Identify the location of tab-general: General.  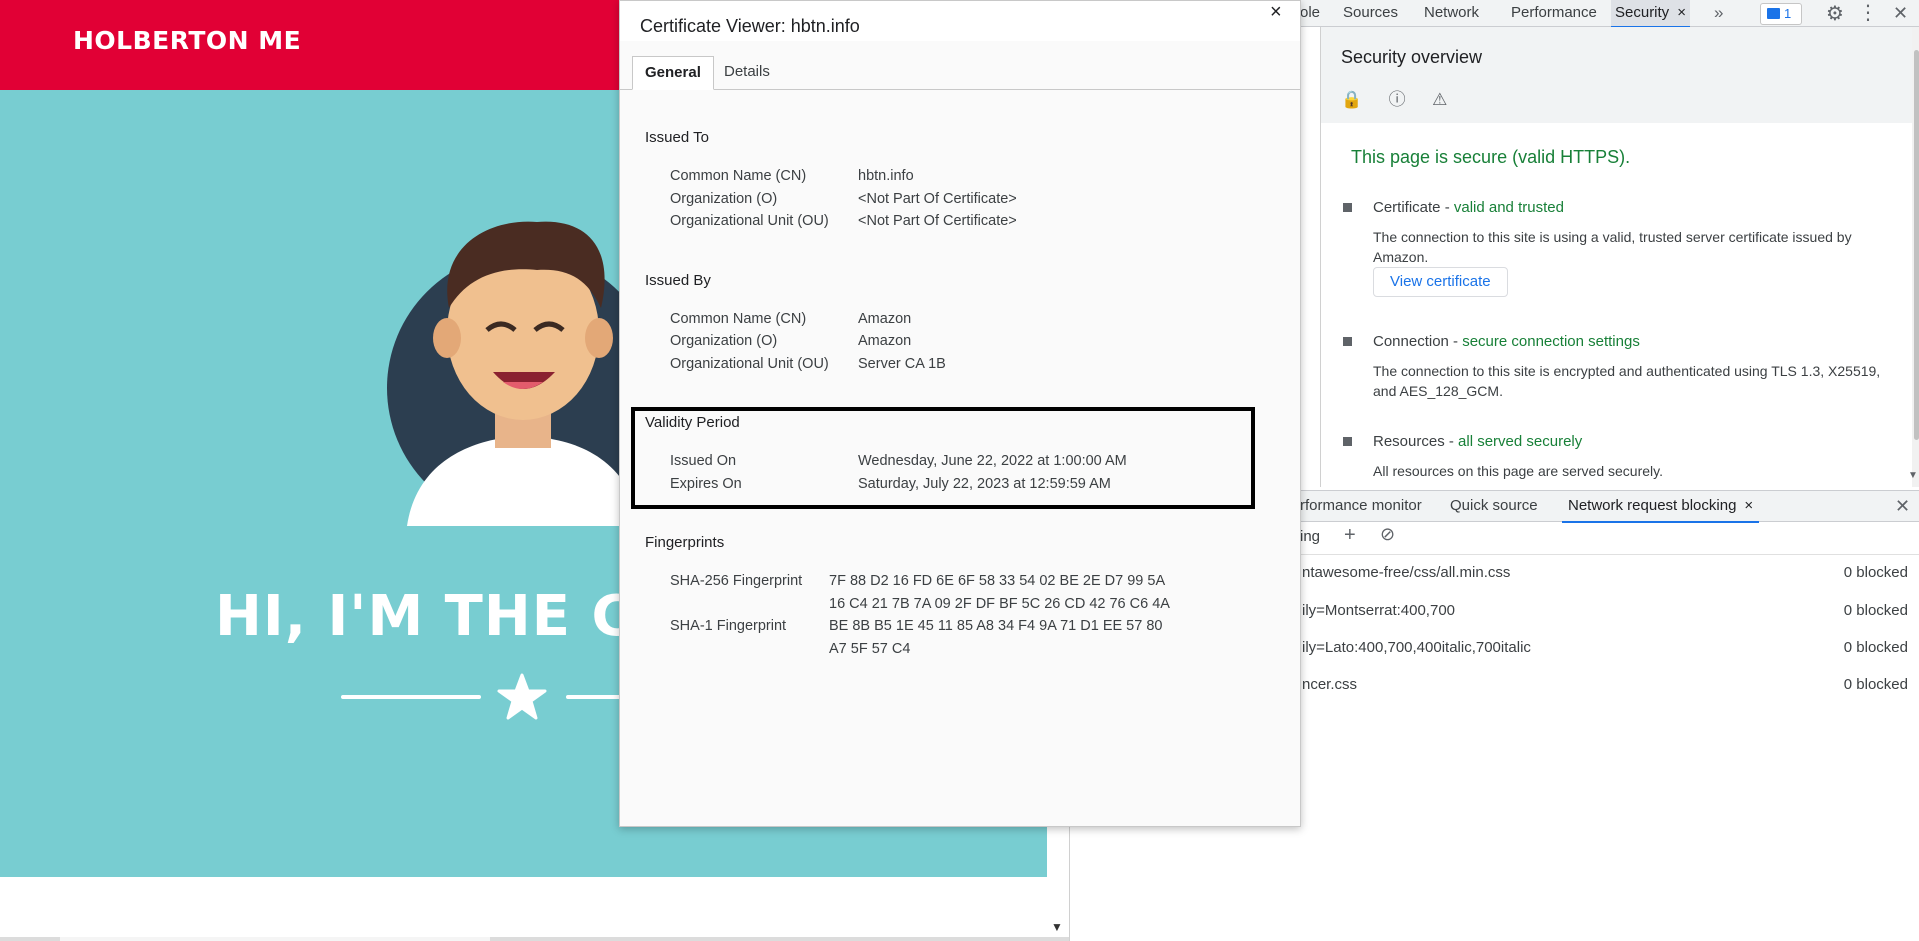
(673, 73).